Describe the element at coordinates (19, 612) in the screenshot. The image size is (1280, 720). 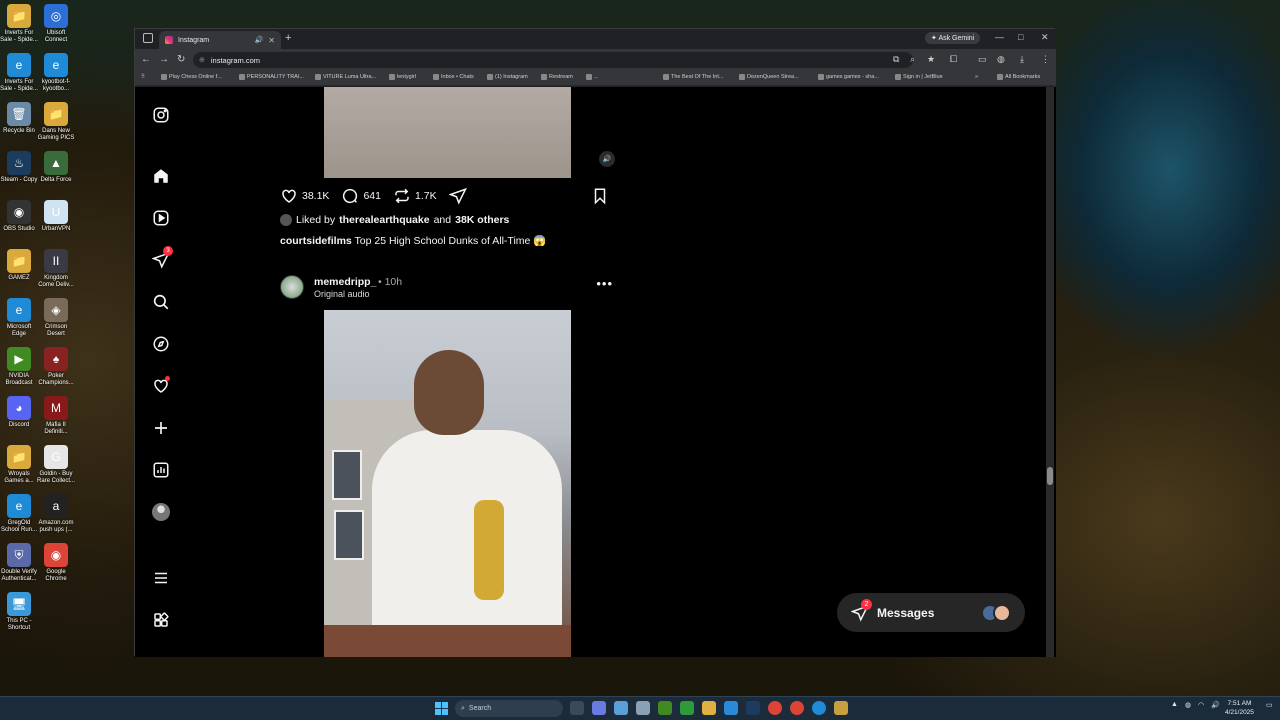
I see `desktop-icon: 🖥 This PC - Shortcut` at that location.